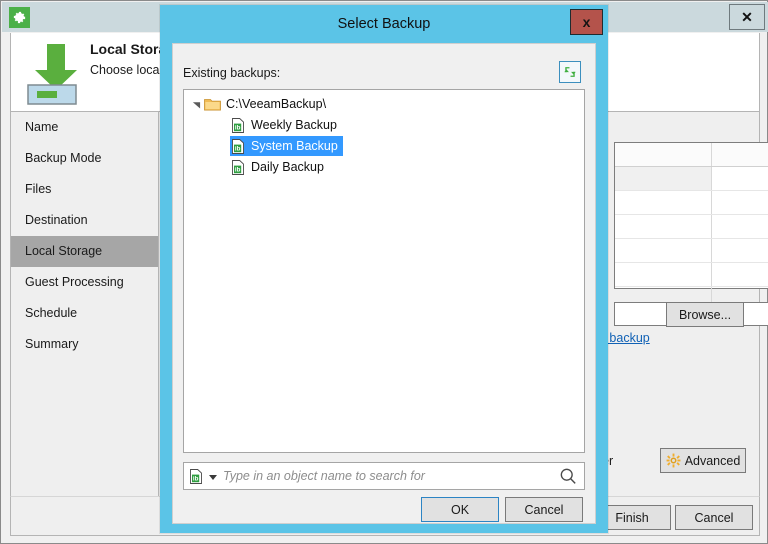 Image resolution: width=768 pixels, height=544 pixels. Describe the element at coordinates (84, 189) in the screenshot. I see `sidebar-item-files: Files` at that location.